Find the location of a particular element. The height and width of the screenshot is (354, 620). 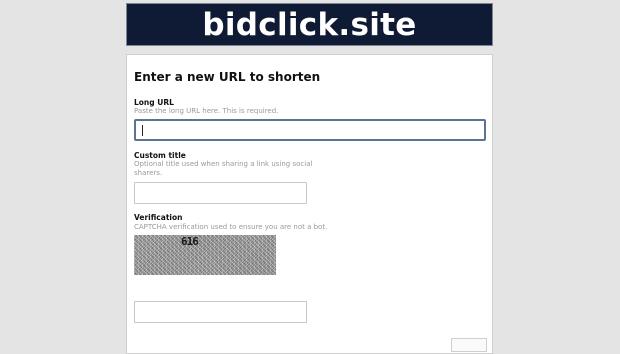

long-url-label: Long URL is located at coordinates (154, 102).